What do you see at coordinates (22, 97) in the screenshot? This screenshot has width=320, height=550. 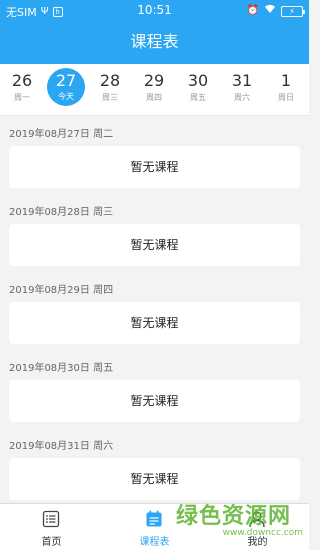 I see `day-label: 周一` at bounding box center [22, 97].